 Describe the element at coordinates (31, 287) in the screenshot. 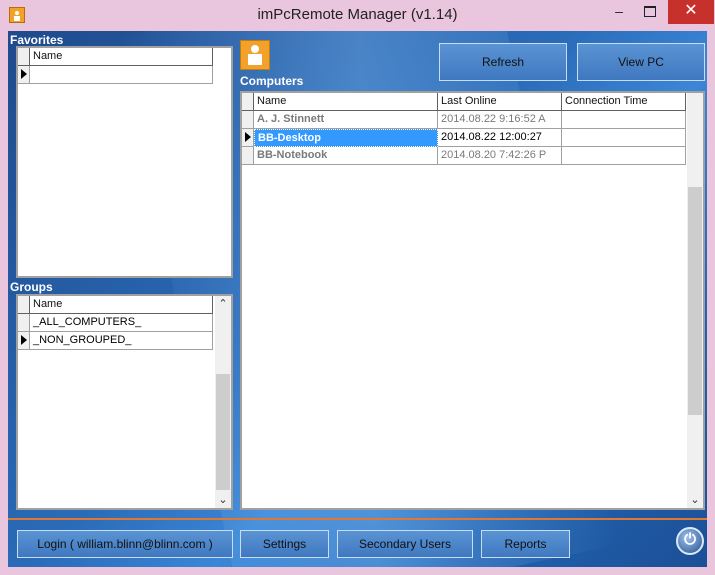

I see `groups-label: Groups` at that location.